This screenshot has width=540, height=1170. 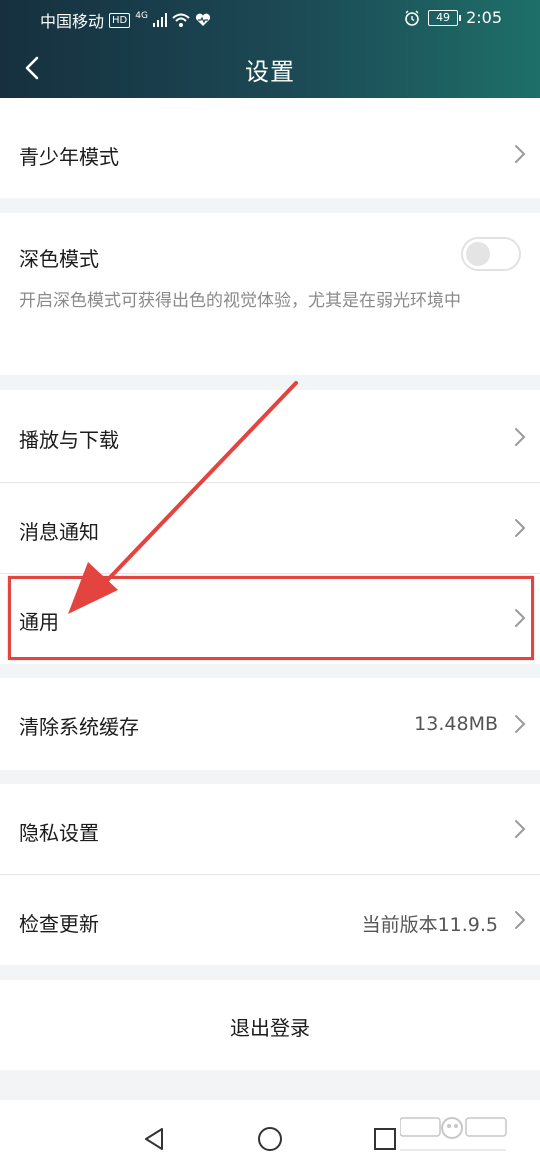 I want to click on setting-label: 消息通知, so click(x=59, y=532).